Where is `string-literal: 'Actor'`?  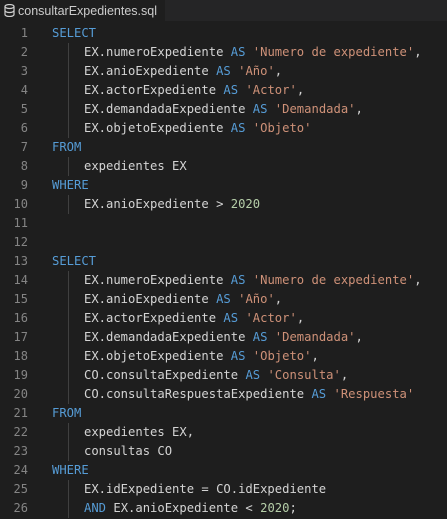 string-literal: 'Actor' is located at coordinates (271, 318).